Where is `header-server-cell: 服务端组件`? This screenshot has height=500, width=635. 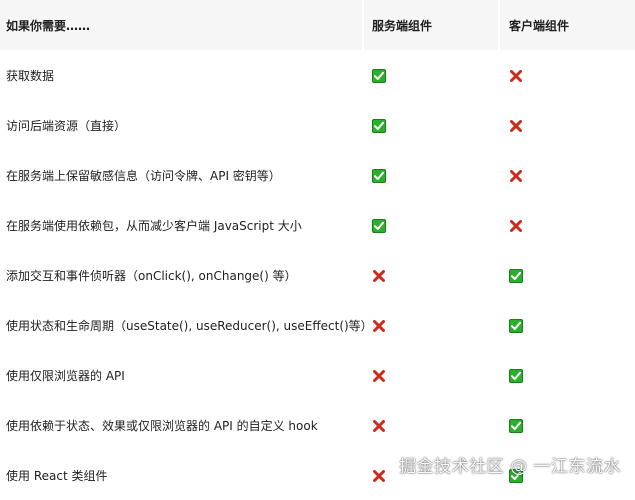
header-server-cell: 服务端组件 is located at coordinates (431, 25).